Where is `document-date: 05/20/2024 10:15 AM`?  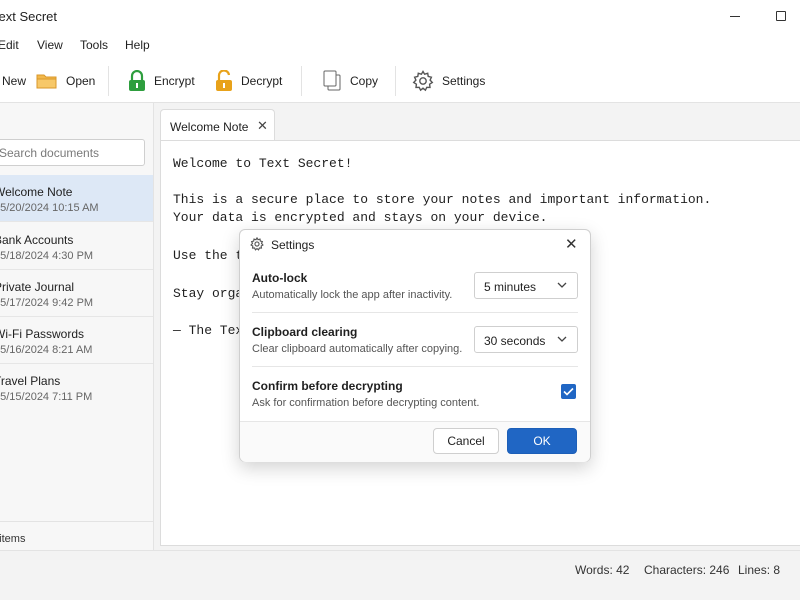 document-date: 05/20/2024 10:15 AM is located at coordinates (49, 208).